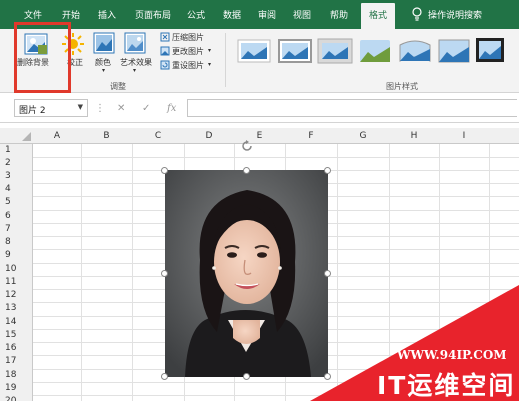 The width and height of the screenshot is (519, 401). I want to click on artistic-effects-icon, so click(135, 43).